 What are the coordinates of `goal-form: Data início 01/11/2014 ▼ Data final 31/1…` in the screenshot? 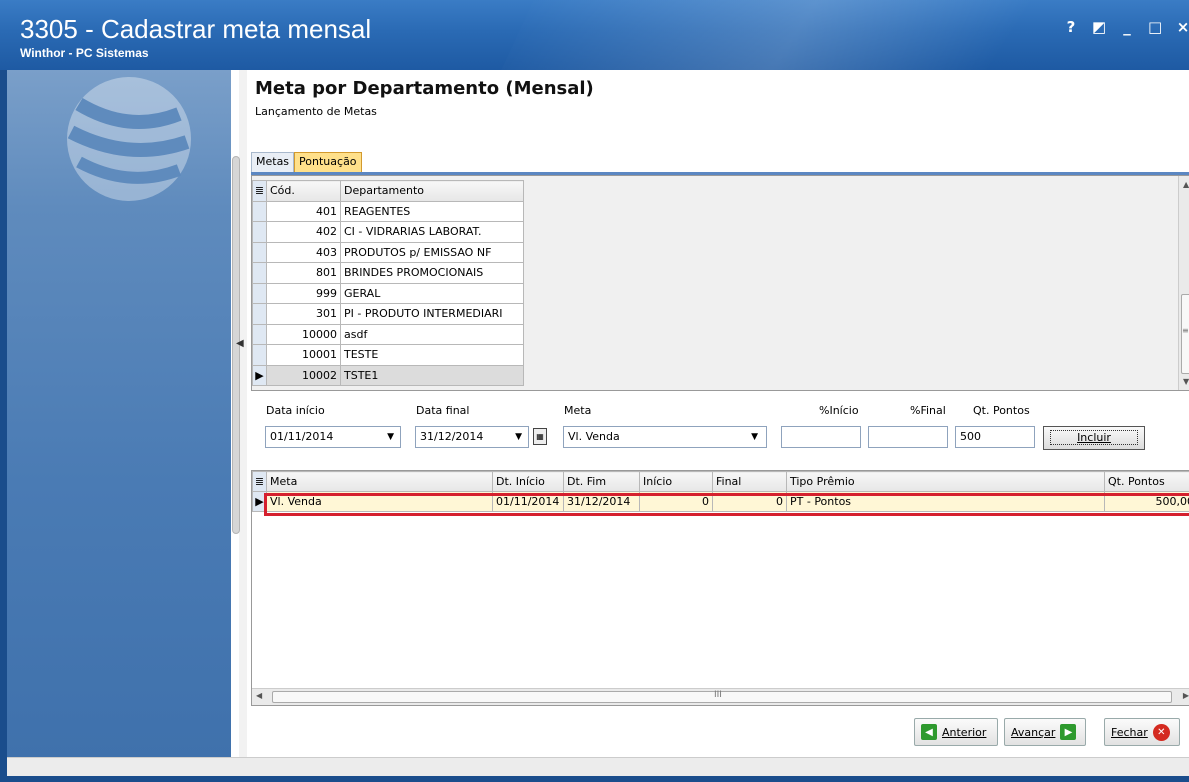 It's located at (718, 429).